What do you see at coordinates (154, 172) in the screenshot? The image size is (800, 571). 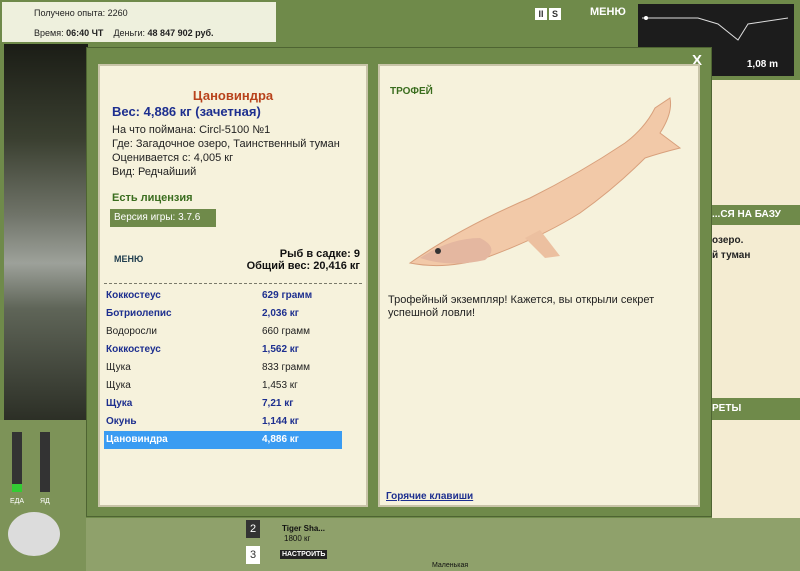 I see `fish-kind: Вид: Редчайший` at bounding box center [154, 172].